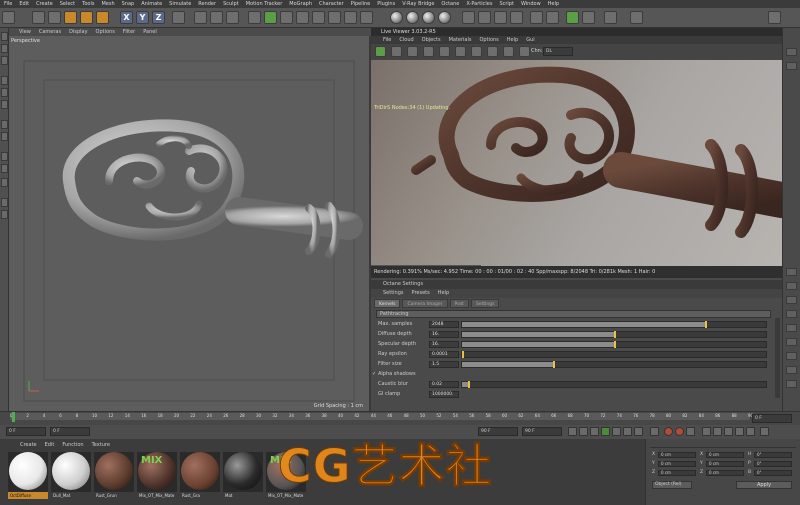  I want to click on layout-icon, so click(636, 17).